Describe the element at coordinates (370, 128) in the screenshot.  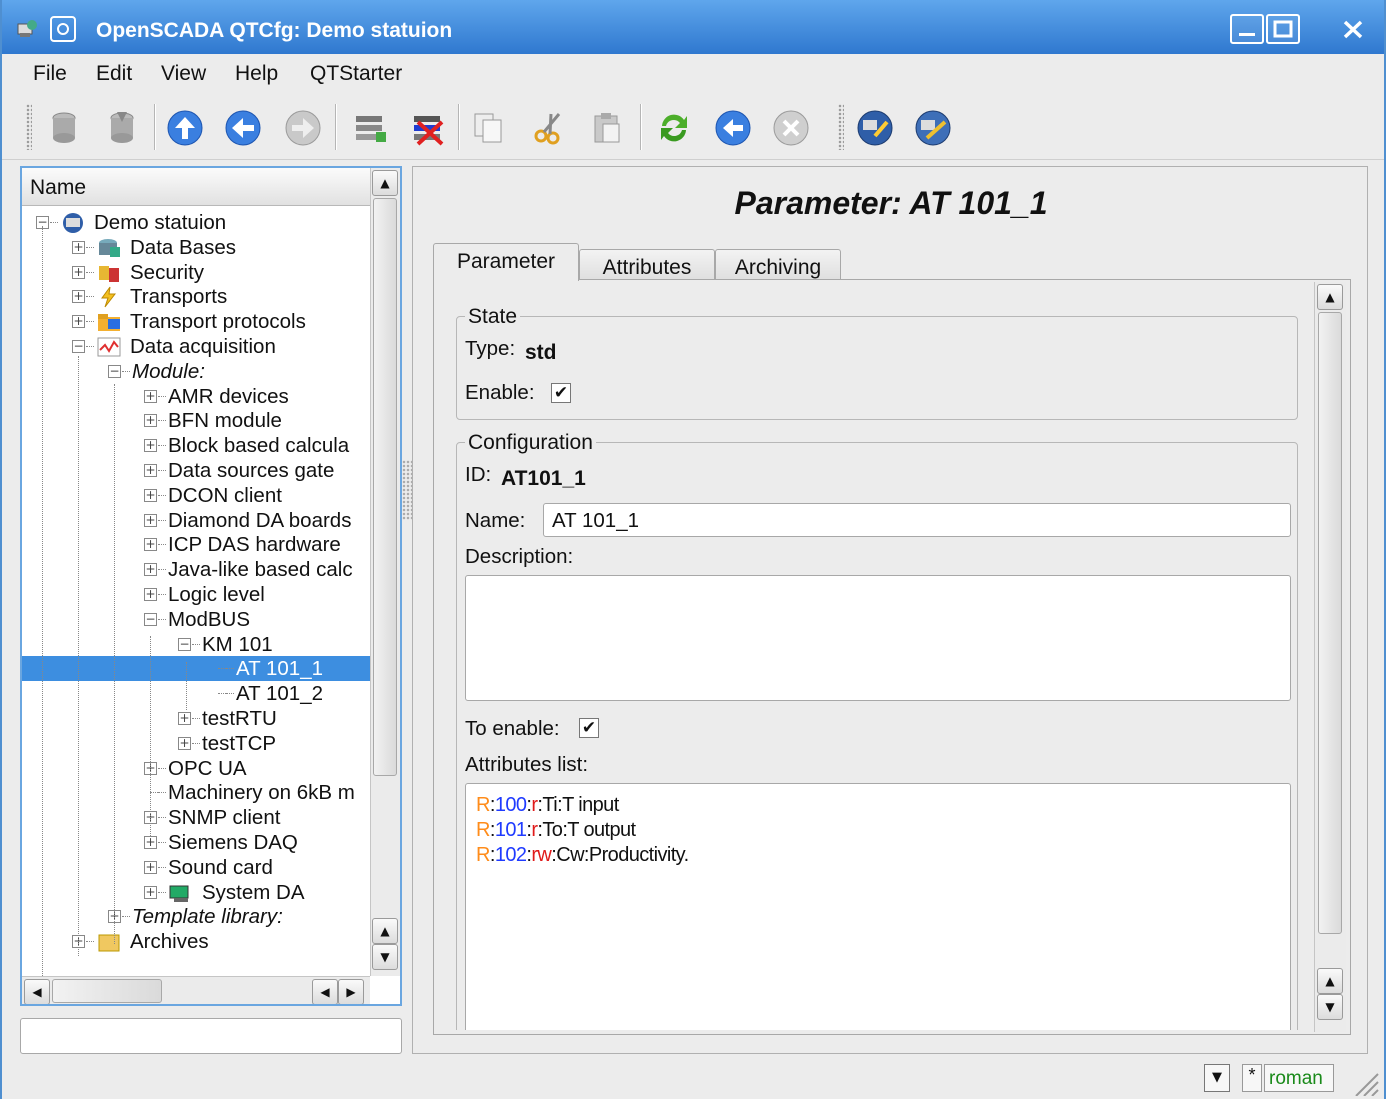
I see `add-item-icon` at that location.